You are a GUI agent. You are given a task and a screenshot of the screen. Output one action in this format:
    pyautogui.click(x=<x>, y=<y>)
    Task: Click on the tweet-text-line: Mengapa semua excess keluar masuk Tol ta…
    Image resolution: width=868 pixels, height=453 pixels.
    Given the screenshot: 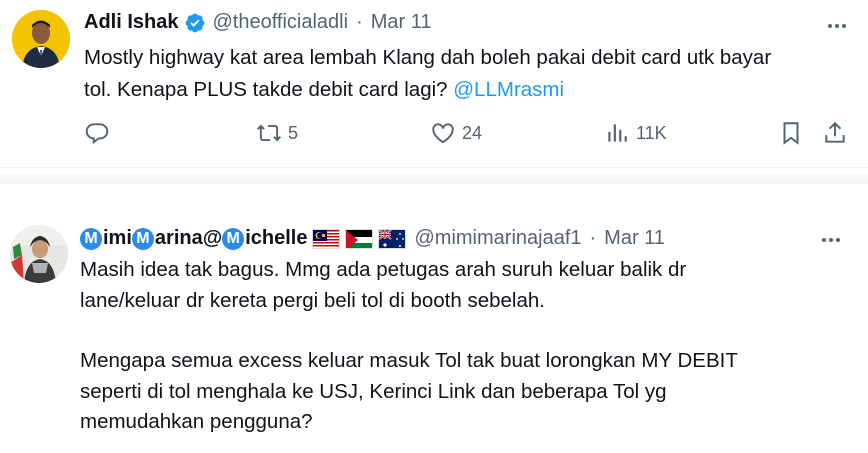 What is the action you would take?
    pyautogui.click(x=409, y=360)
    